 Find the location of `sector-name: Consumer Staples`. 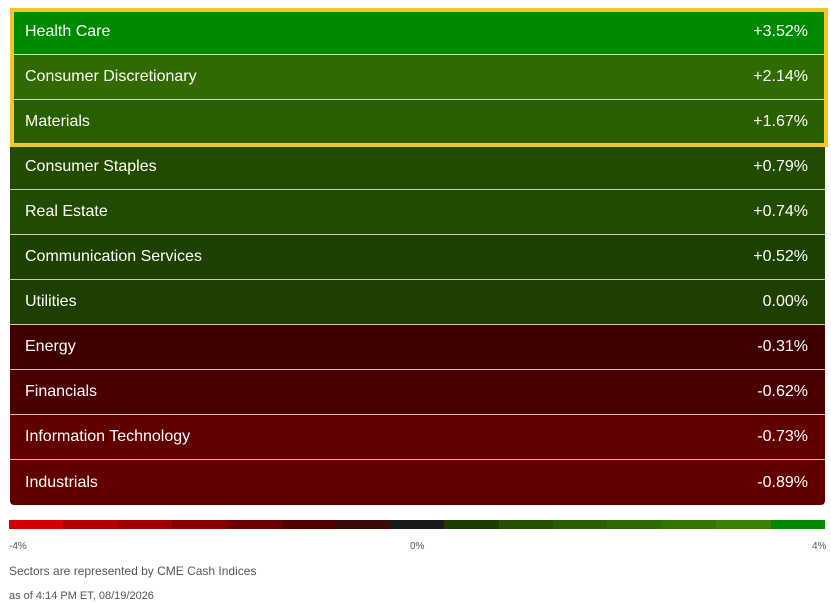

sector-name: Consumer Staples is located at coordinates (91, 166).